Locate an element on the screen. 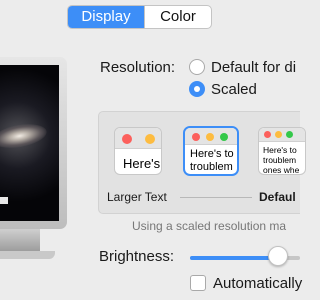 Image resolution: width=320 pixels, height=300 pixels. auto-brightness-checkbox is located at coordinates (198, 283).